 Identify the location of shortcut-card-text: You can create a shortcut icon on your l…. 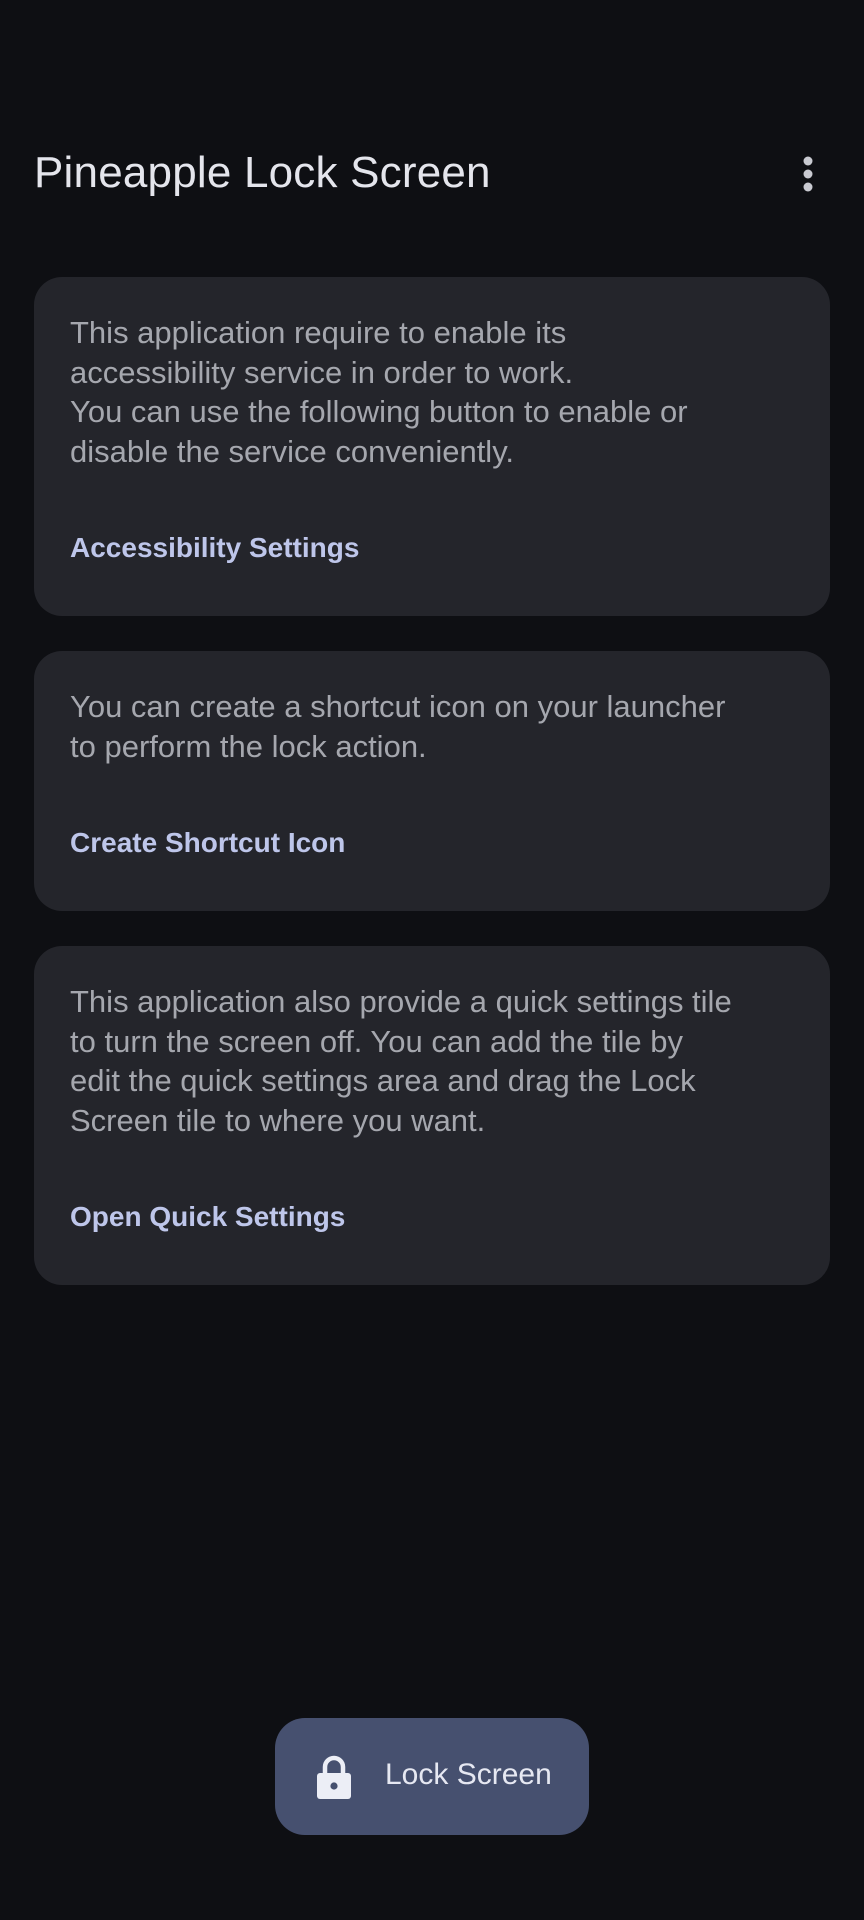
(398, 726).